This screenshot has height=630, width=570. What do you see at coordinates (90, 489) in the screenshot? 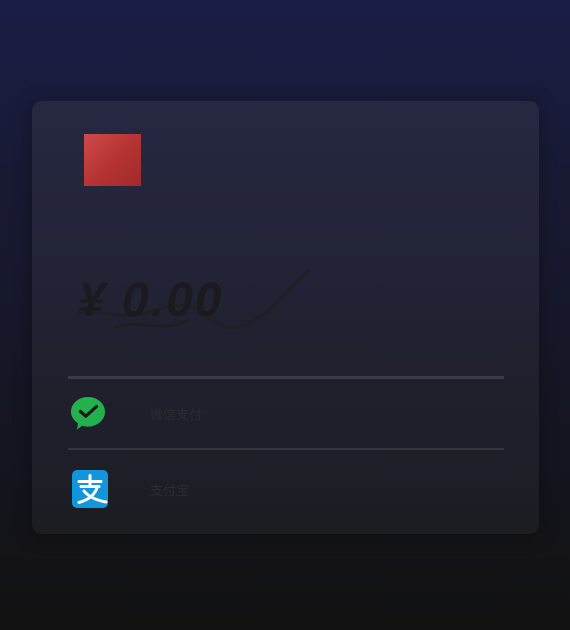
I see `alipay-icon` at bounding box center [90, 489].